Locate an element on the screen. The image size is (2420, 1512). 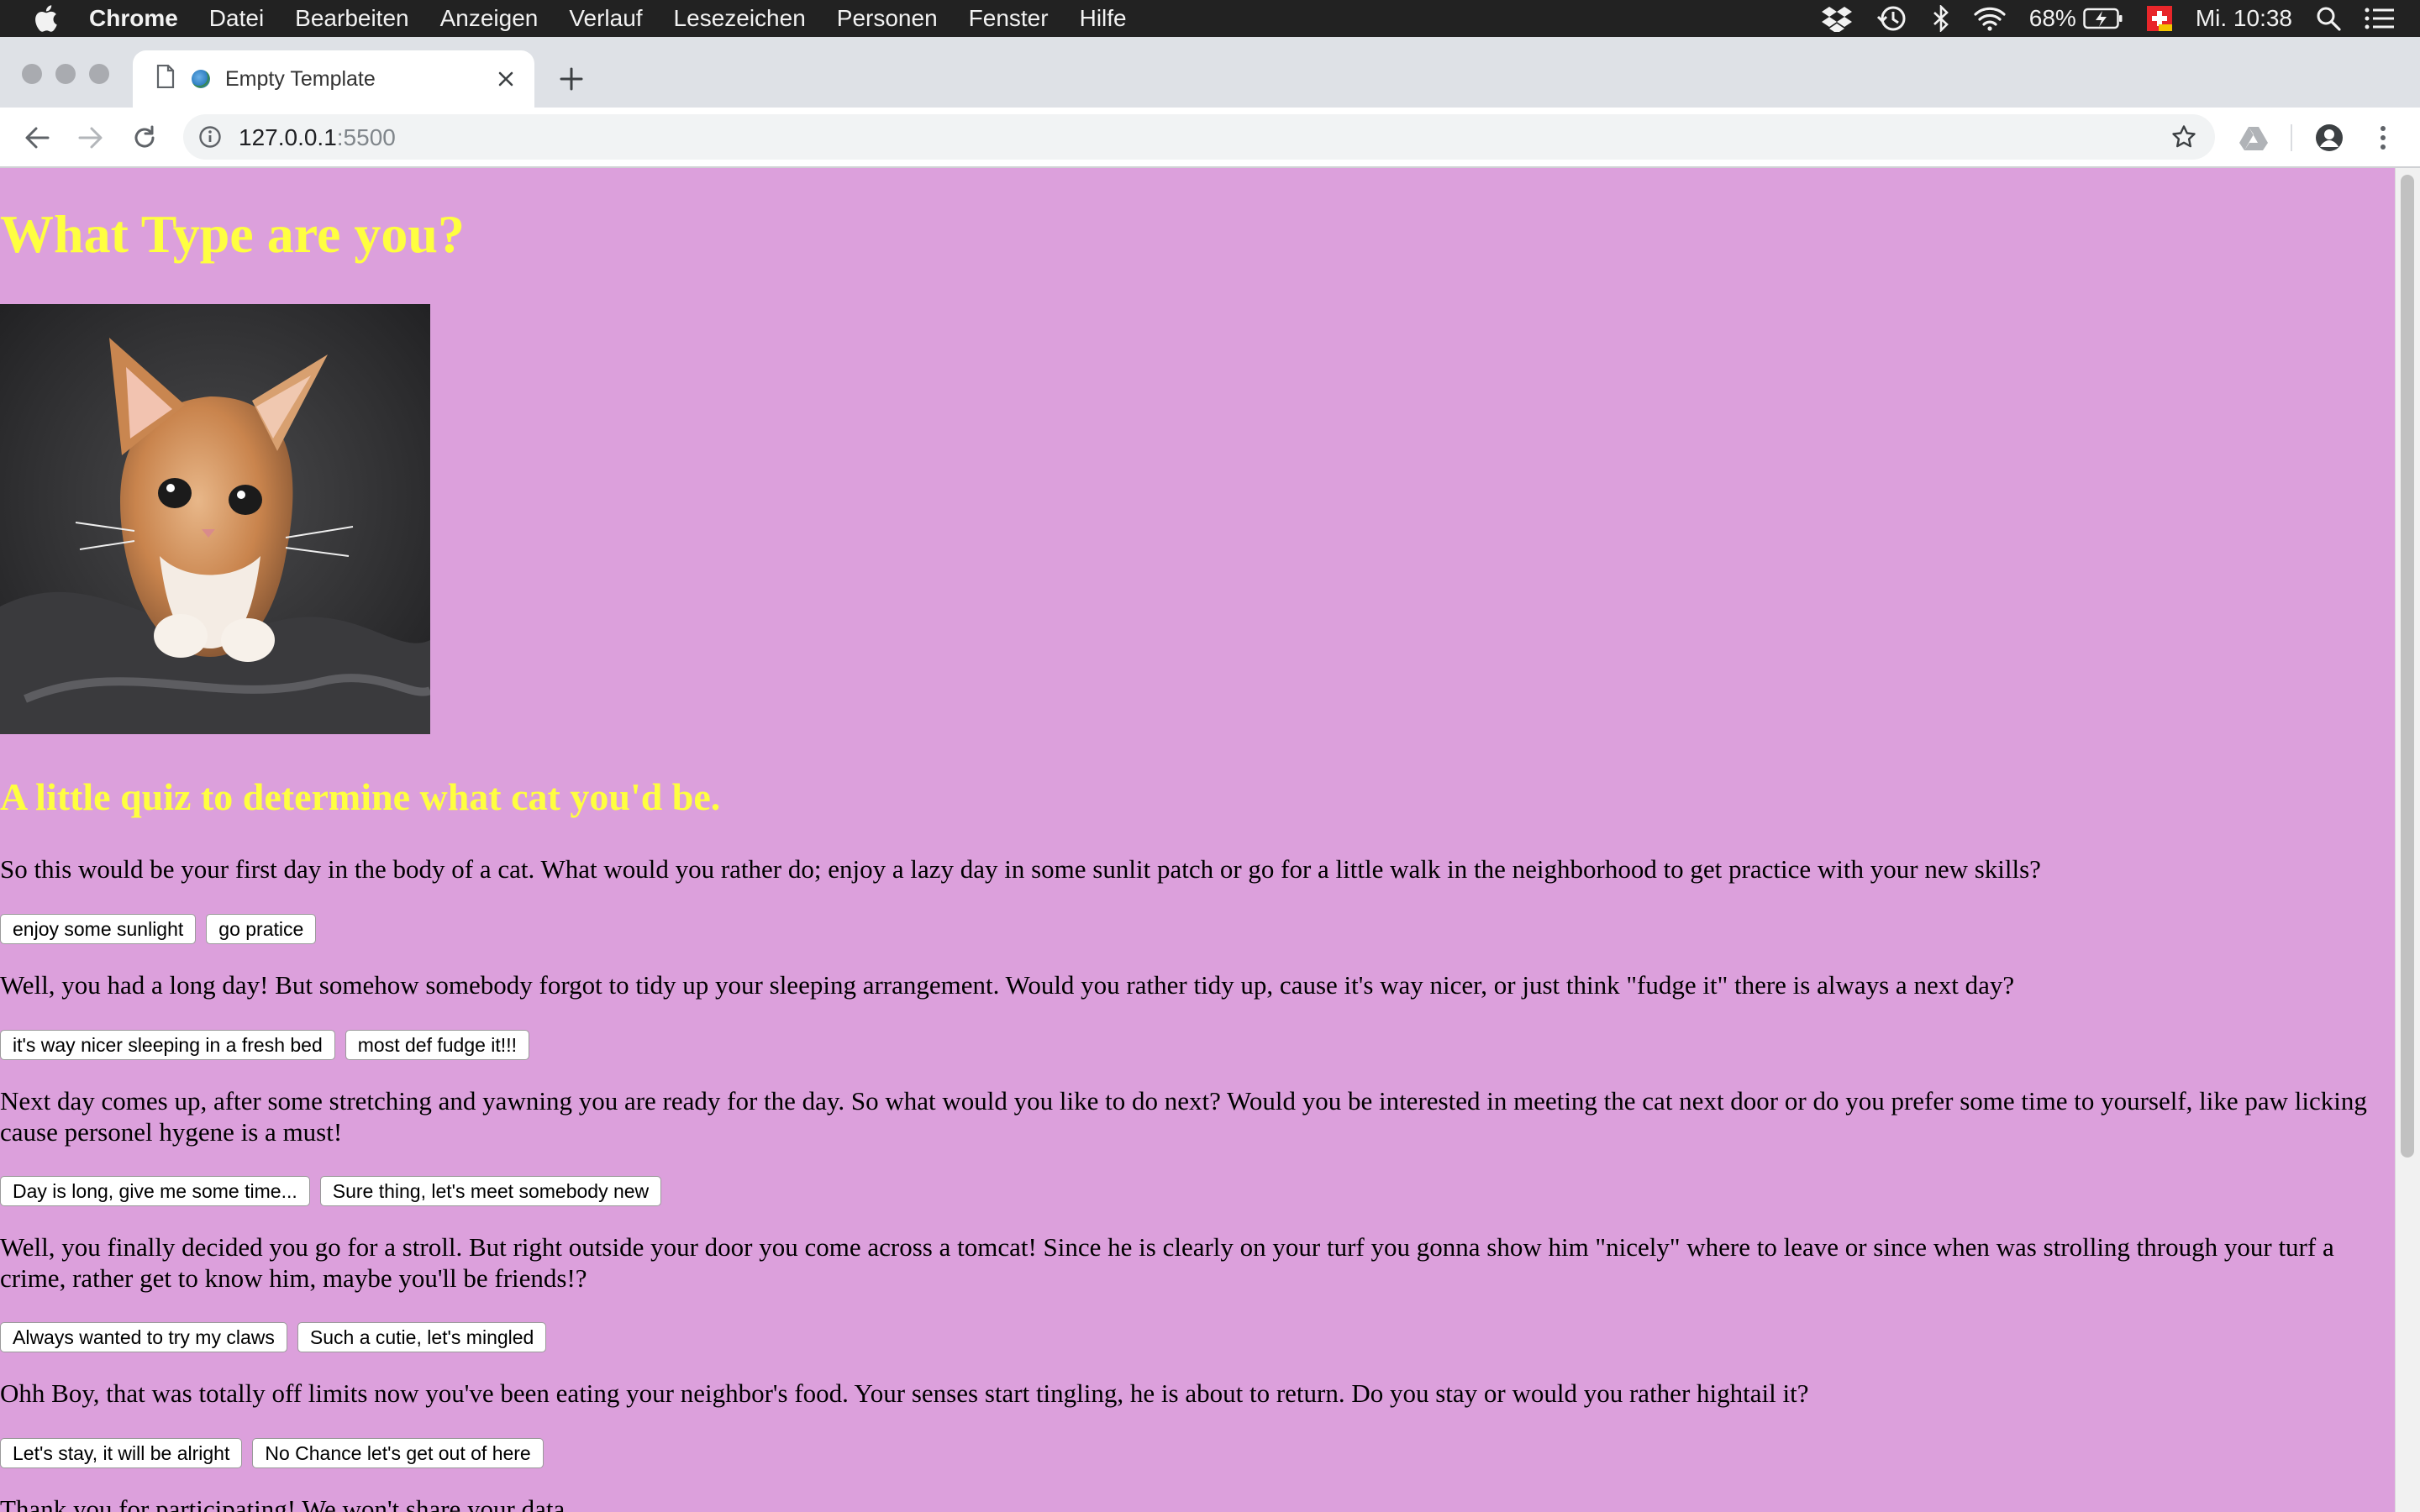
answer-button-go-practice: go pratice is located at coordinates (261, 929).